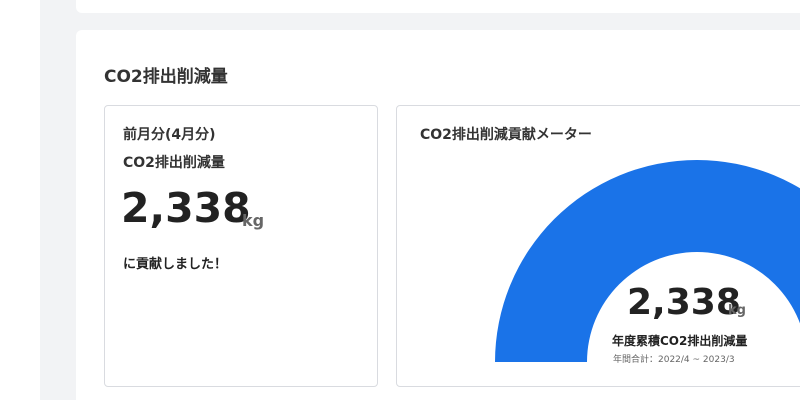 The height and width of the screenshot is (400, 800). What do you see at coordinates (20, 200) in the screenshot?
I see `side-panel` at bounding box center [20, 200].